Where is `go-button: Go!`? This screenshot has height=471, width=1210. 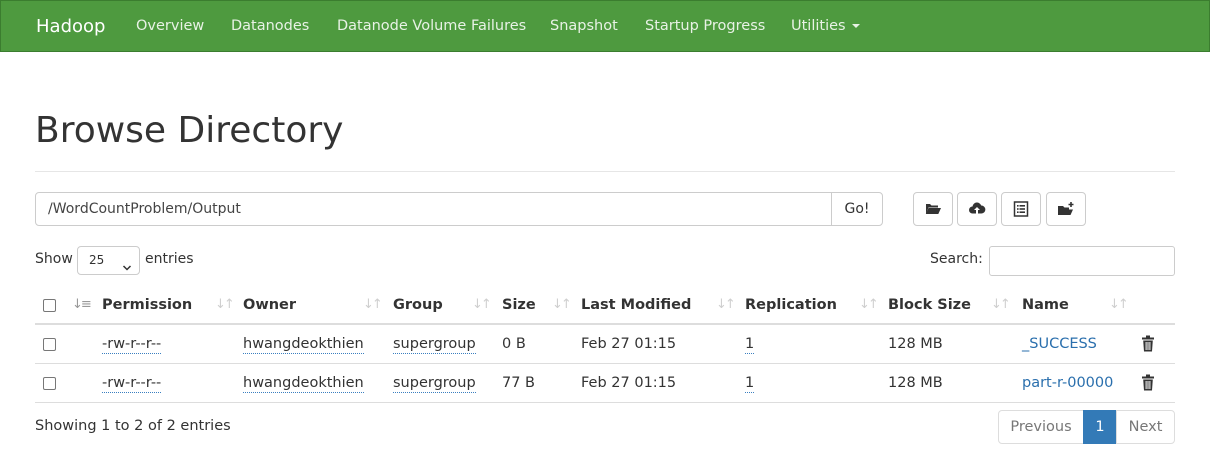
go-button: Go! is located at coordinates (857, 209).